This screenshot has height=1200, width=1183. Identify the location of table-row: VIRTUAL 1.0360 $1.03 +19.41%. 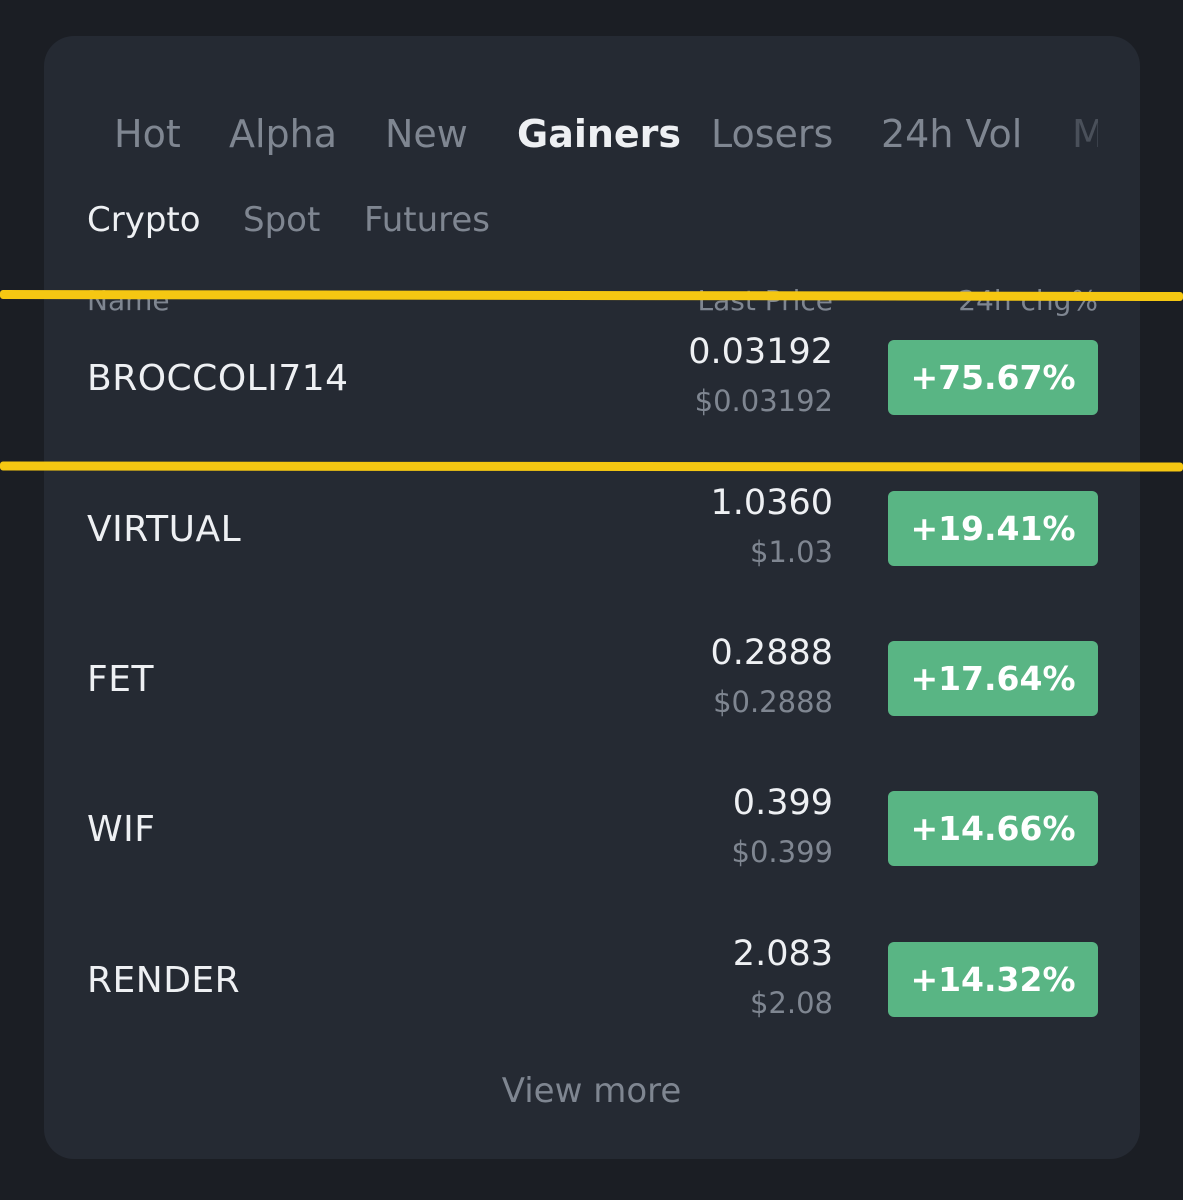
(592, 528).